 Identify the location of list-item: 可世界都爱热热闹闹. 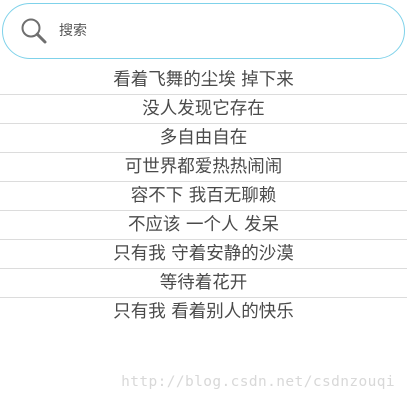
(203, 167).